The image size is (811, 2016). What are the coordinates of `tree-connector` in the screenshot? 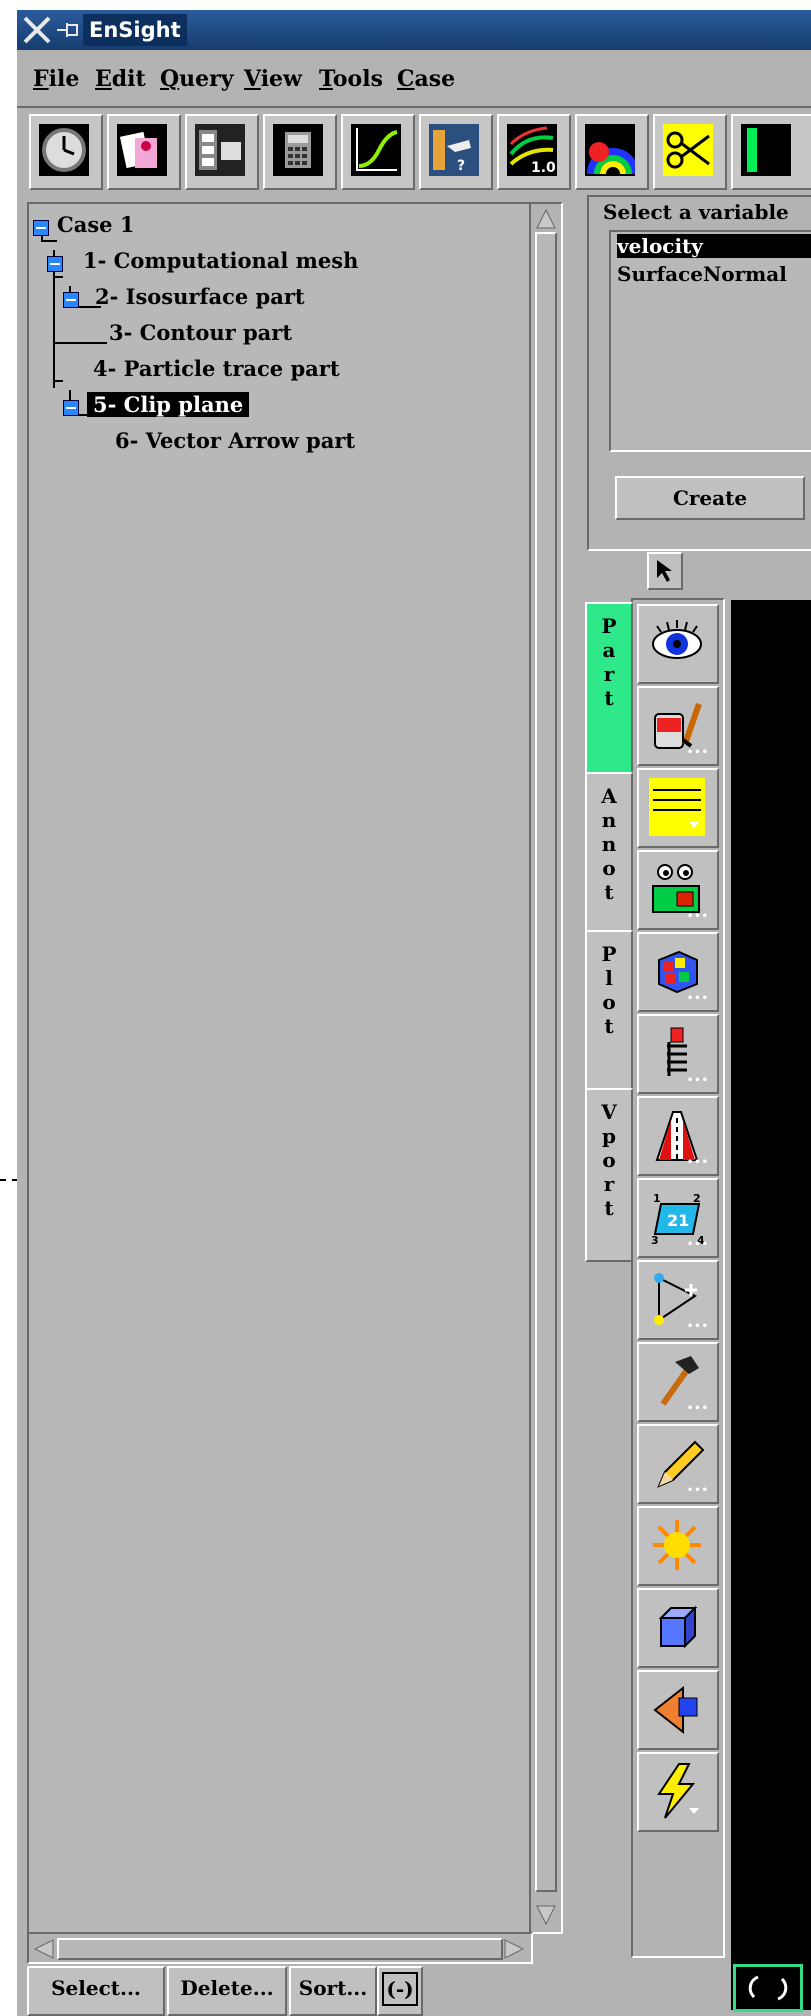 It's located at (58, 277).